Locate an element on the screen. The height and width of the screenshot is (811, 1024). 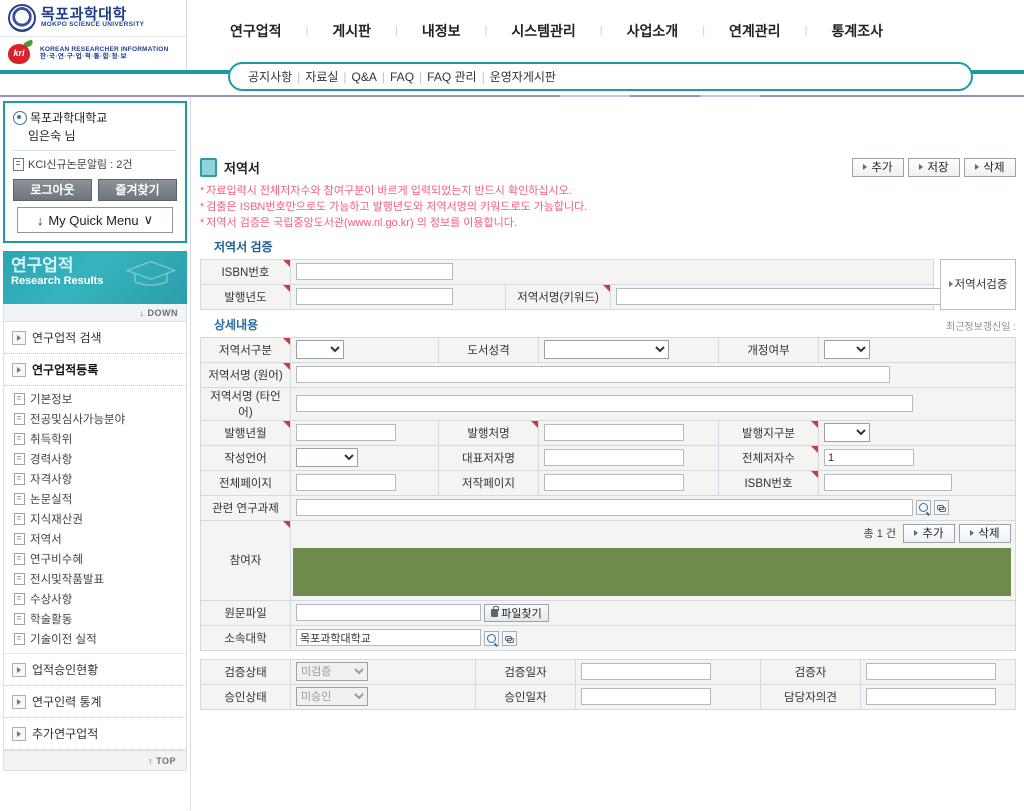
scroll-to-top-button: ↑ TOP is located at coordinates (95, 761).